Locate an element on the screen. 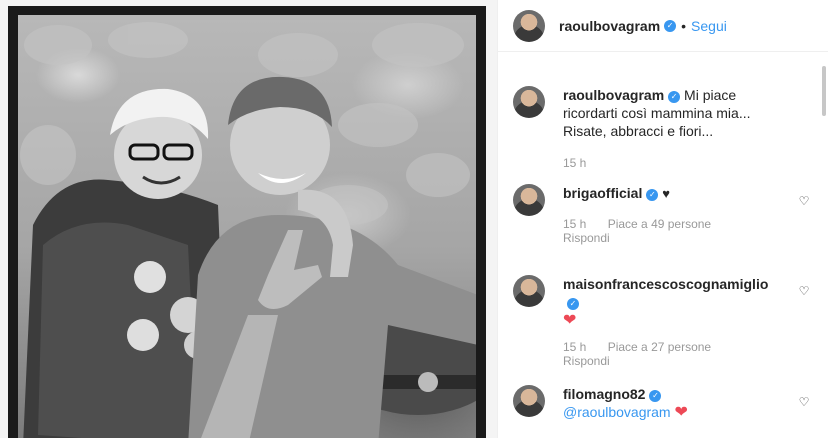  comment-item: filomagno82 ✓ @raoulbovagram ❤ is located at coordinates (663, 403).